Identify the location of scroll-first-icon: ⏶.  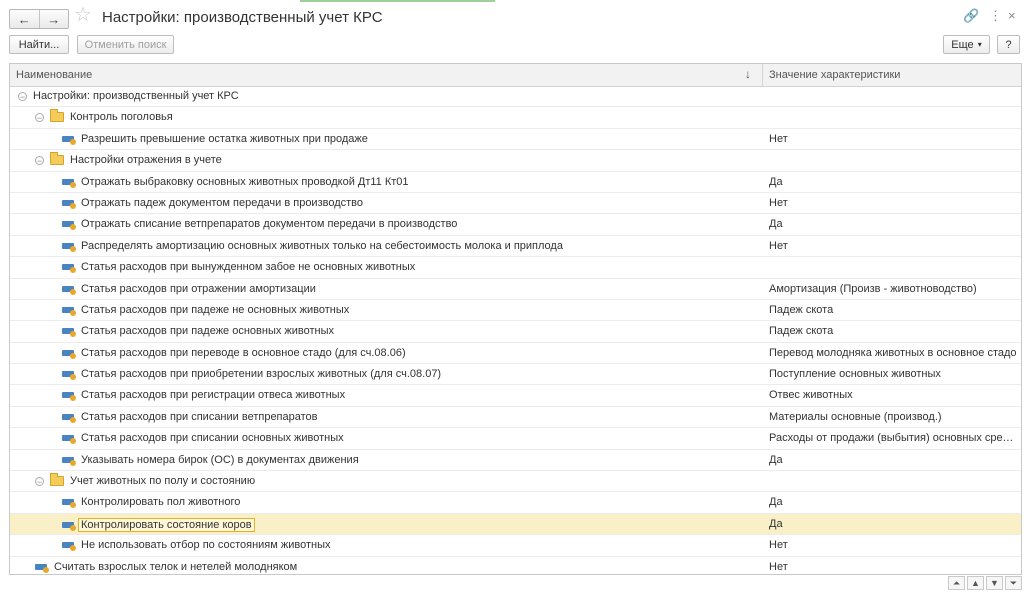
(956, 583).